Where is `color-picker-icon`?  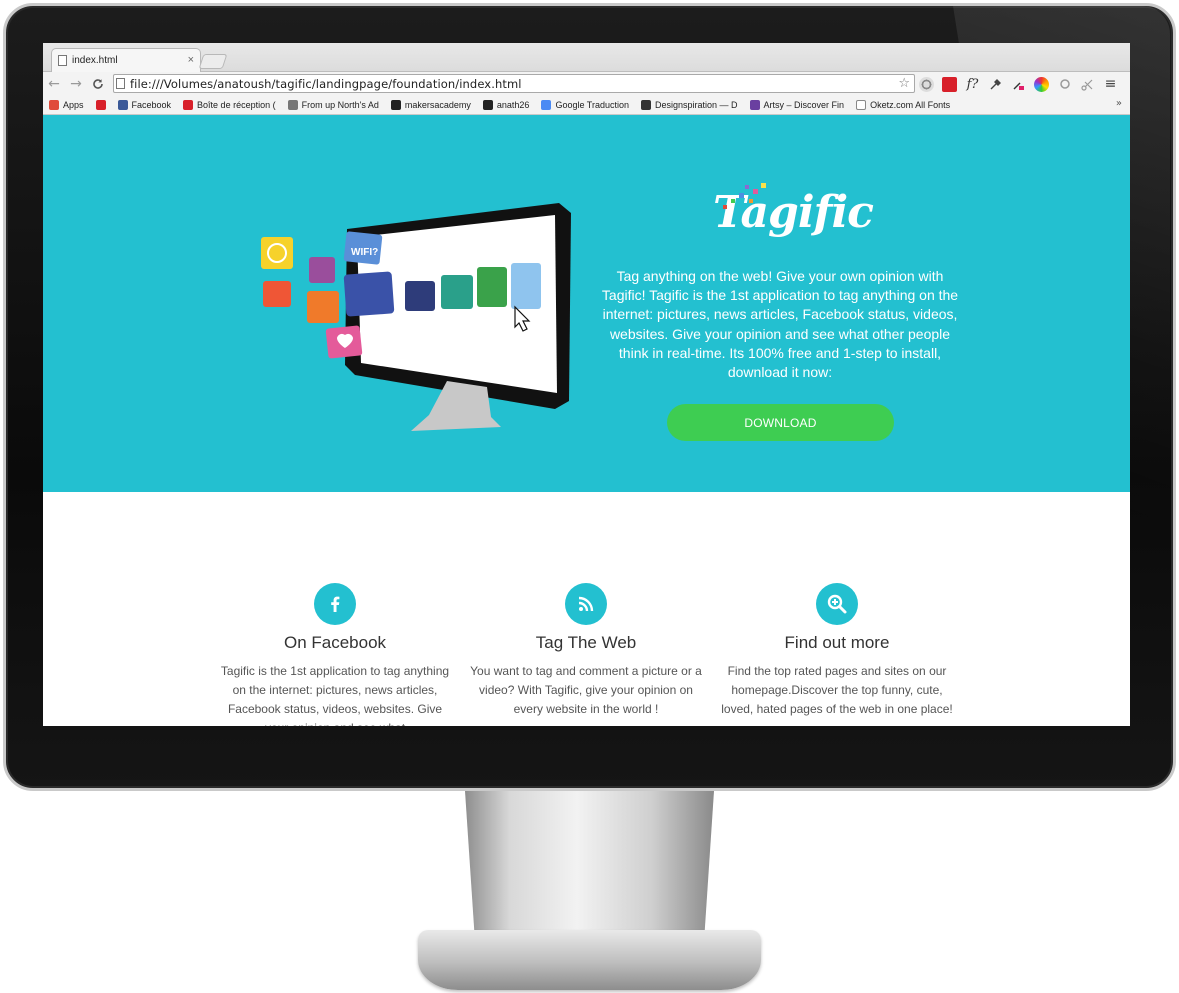
color-picker-icon is located at coordinates (1018, 84).